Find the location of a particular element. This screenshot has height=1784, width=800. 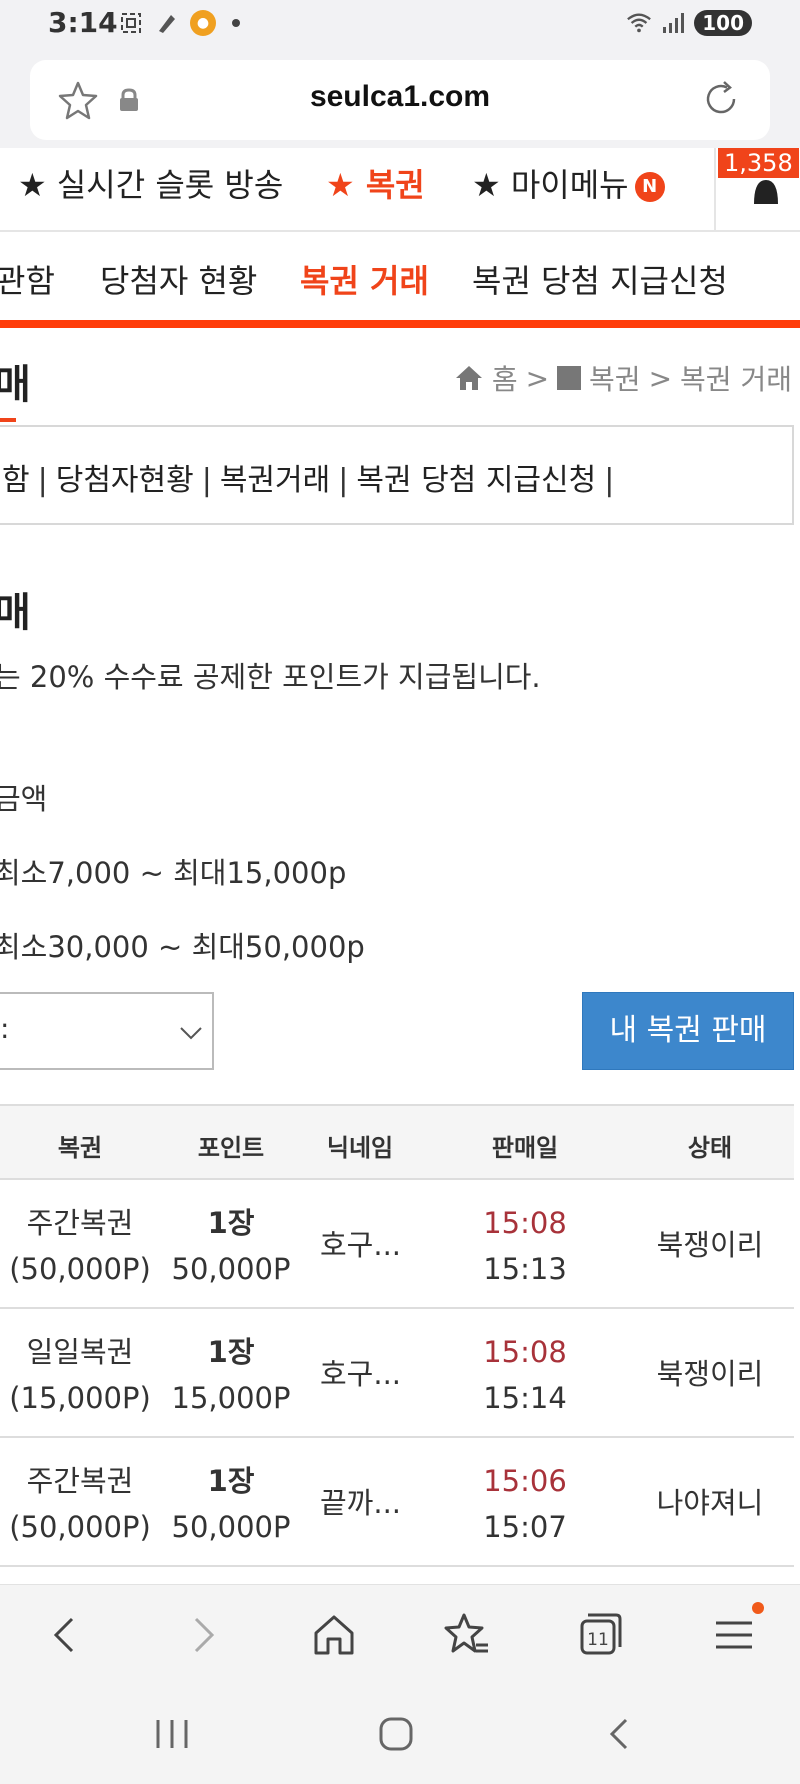

completed-time: 15:13 is located at coordinates (525, 1269).